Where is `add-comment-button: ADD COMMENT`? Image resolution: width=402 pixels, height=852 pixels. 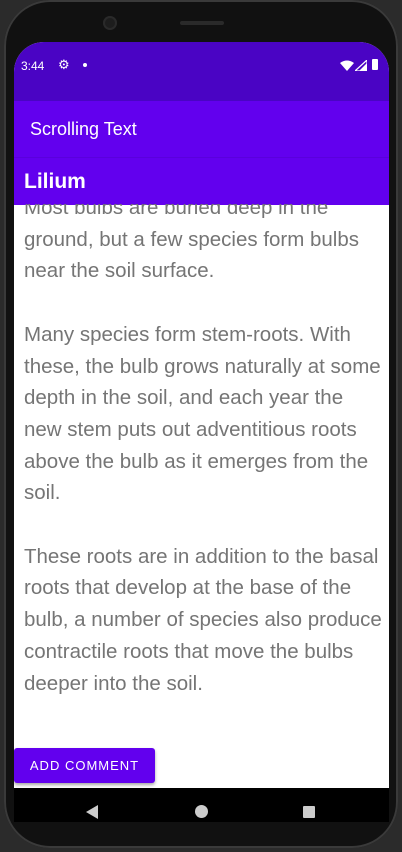
add-comment-button: ADD COMMENT is located at coordinates (84, 765).